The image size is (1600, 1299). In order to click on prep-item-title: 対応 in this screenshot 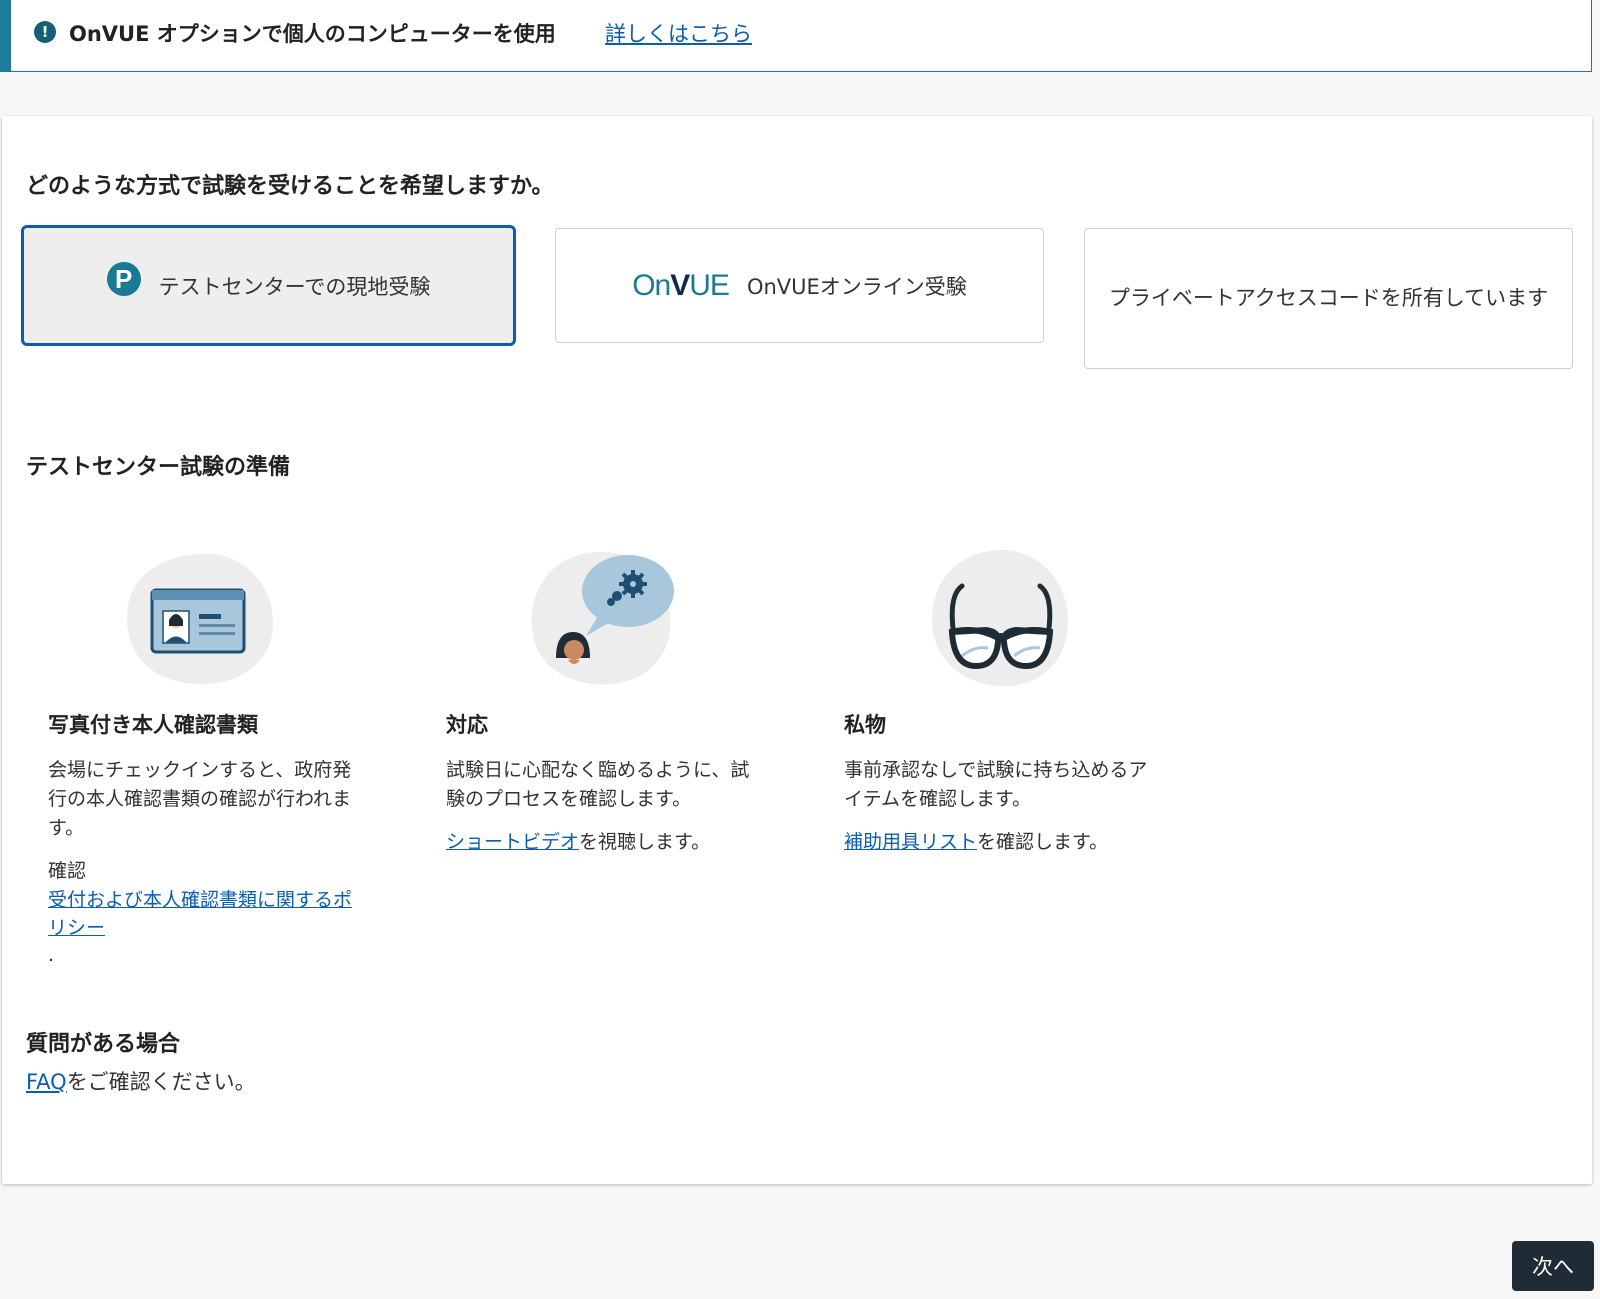, I will do `click(467, 725)`.